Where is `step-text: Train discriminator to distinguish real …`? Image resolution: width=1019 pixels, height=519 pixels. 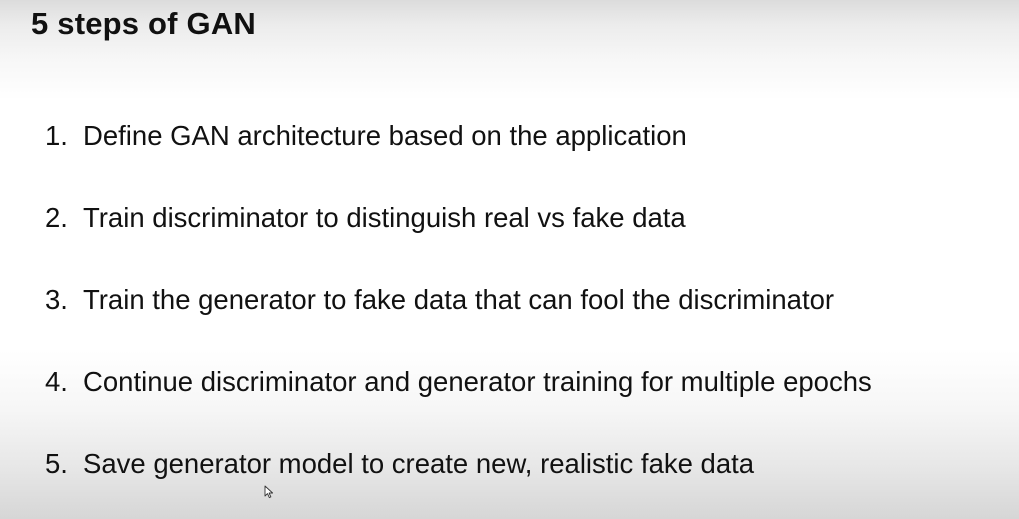
step-text: Train discriminator to distinguish real … is located at coordinates (384, 217).